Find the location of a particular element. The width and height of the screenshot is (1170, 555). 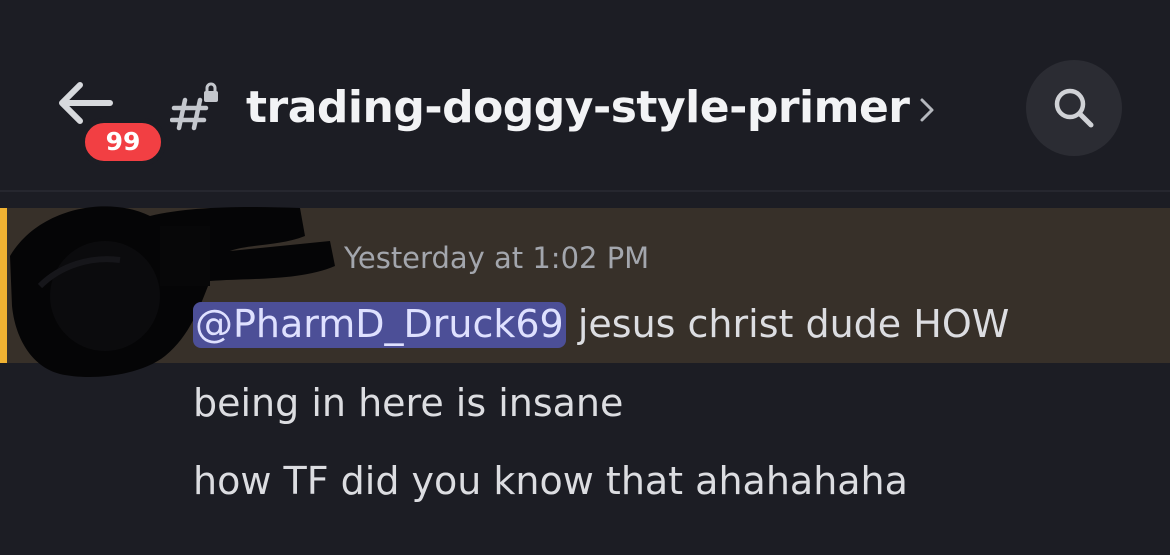

message-text: jesus christ dude HOW is located at coordinates (793, 324).